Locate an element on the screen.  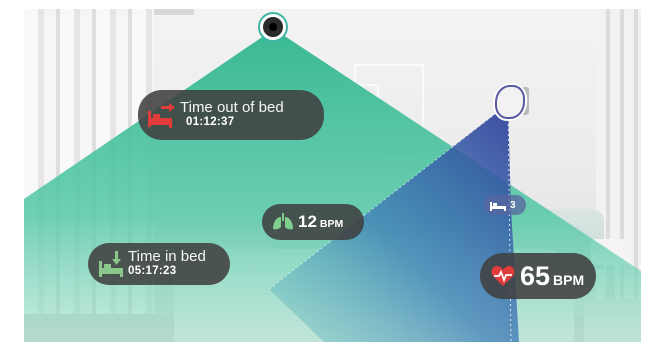
time-out-of-bed-badge: Time out of bed 01:12:37 is located at coordinates (231, 115).